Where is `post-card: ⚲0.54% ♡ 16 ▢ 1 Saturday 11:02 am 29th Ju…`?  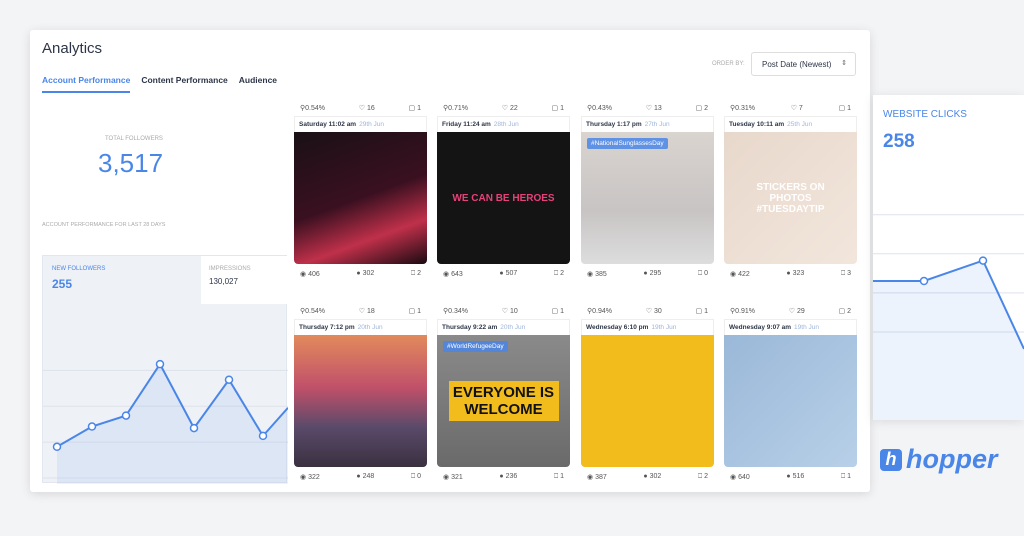 post-card: ⚲0.54% ♡ 16 ▢ 1 Saturday 11:02 am 29th Ju… is located at coordinates (360, 193).